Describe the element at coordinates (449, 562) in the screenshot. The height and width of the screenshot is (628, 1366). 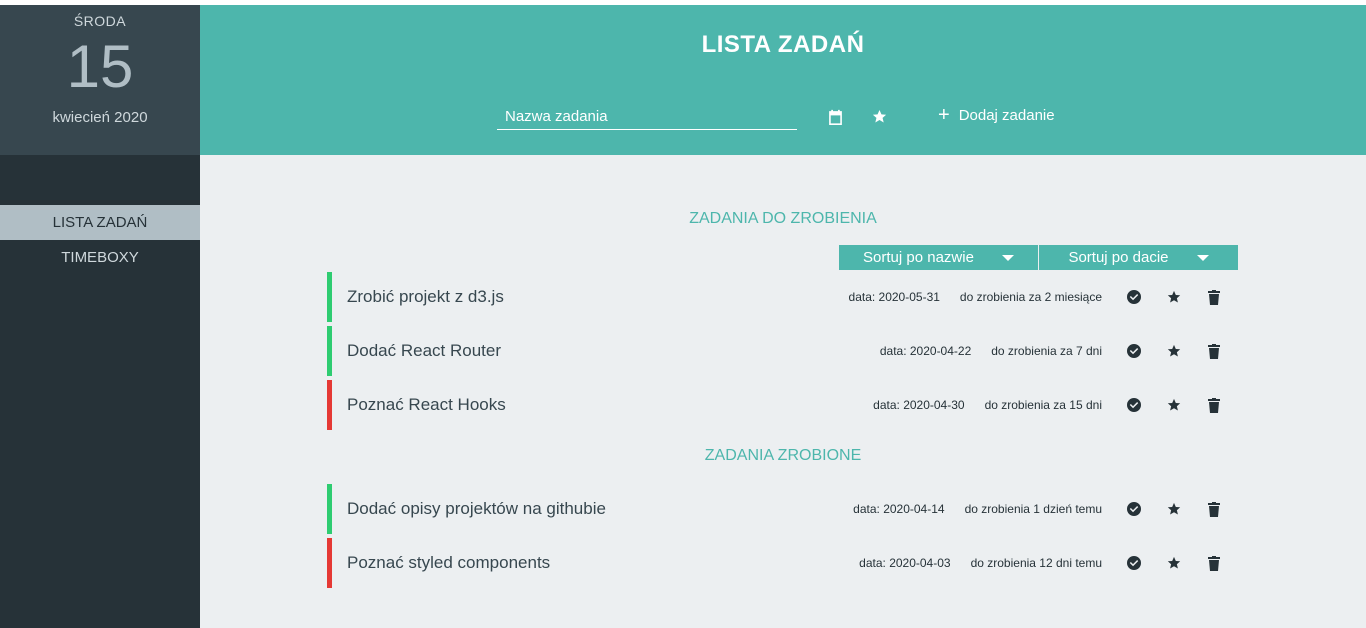
I see `task-name: Poznać styled components` at that location.